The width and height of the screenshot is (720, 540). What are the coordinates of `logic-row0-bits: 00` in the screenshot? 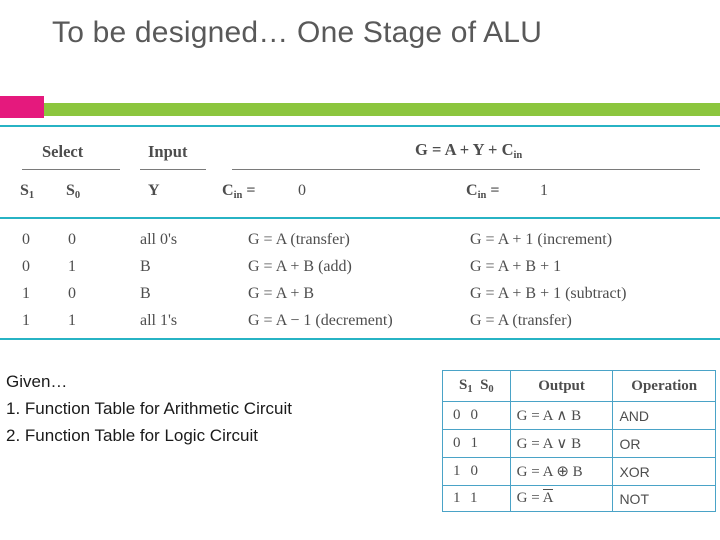 It's located at (476, 415).